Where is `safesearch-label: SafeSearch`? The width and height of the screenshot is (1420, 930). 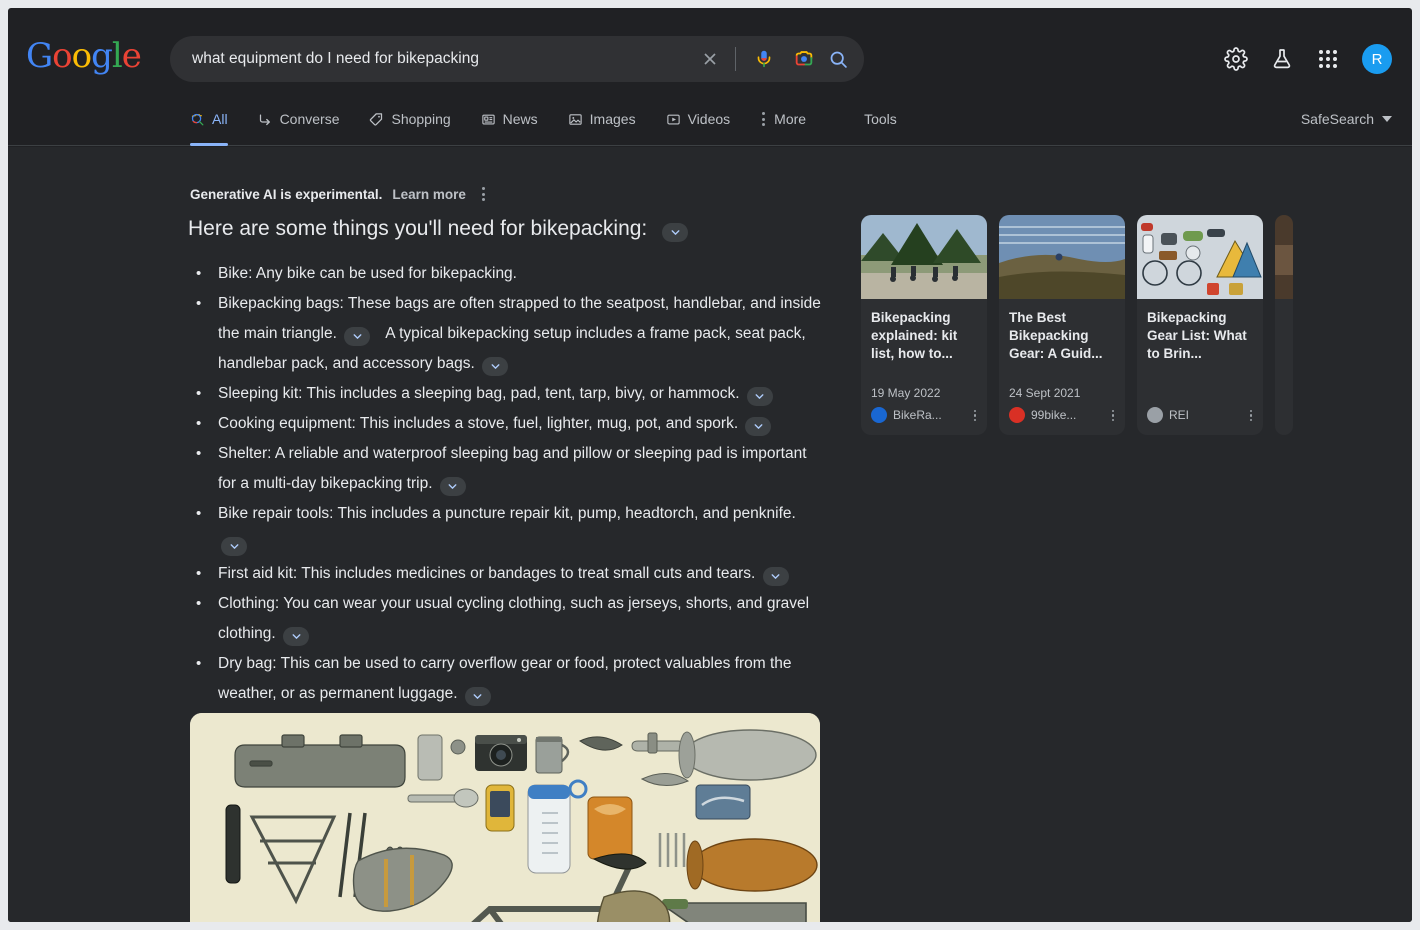
safesearch-label: SafeSearch is located at coordinates (1337, 119).